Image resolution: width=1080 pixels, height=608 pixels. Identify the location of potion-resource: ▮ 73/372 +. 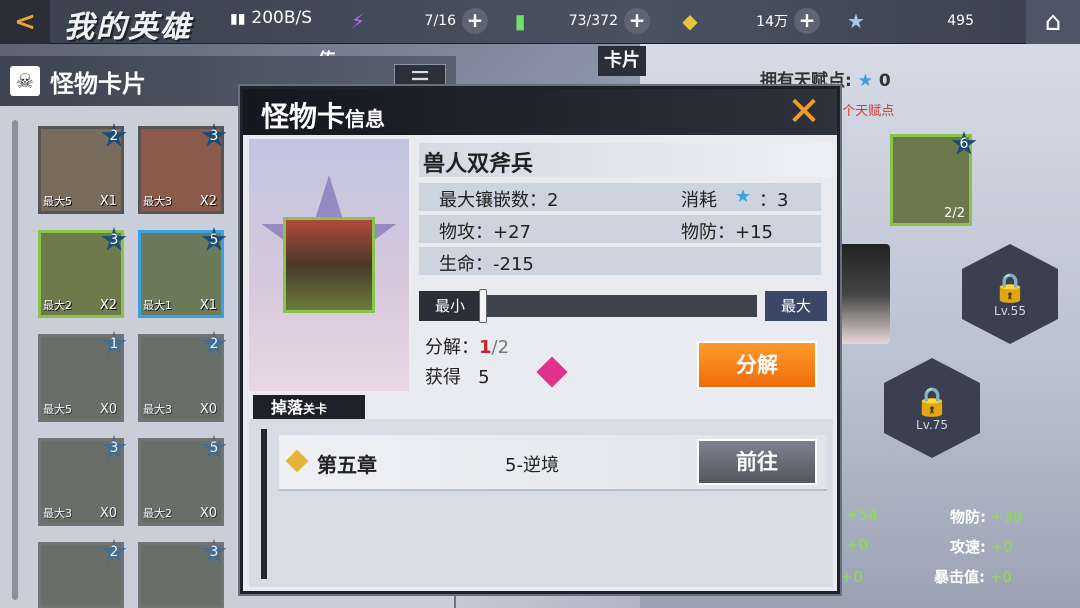
(578, 21).